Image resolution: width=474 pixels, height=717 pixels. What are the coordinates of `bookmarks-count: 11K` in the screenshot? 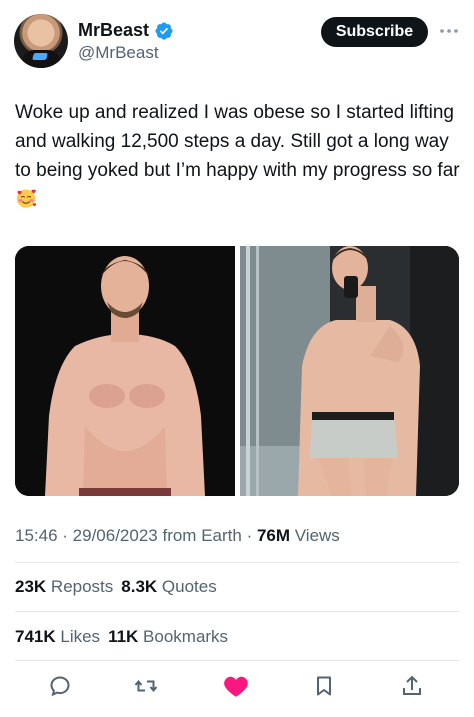 It's located at (123, 636).